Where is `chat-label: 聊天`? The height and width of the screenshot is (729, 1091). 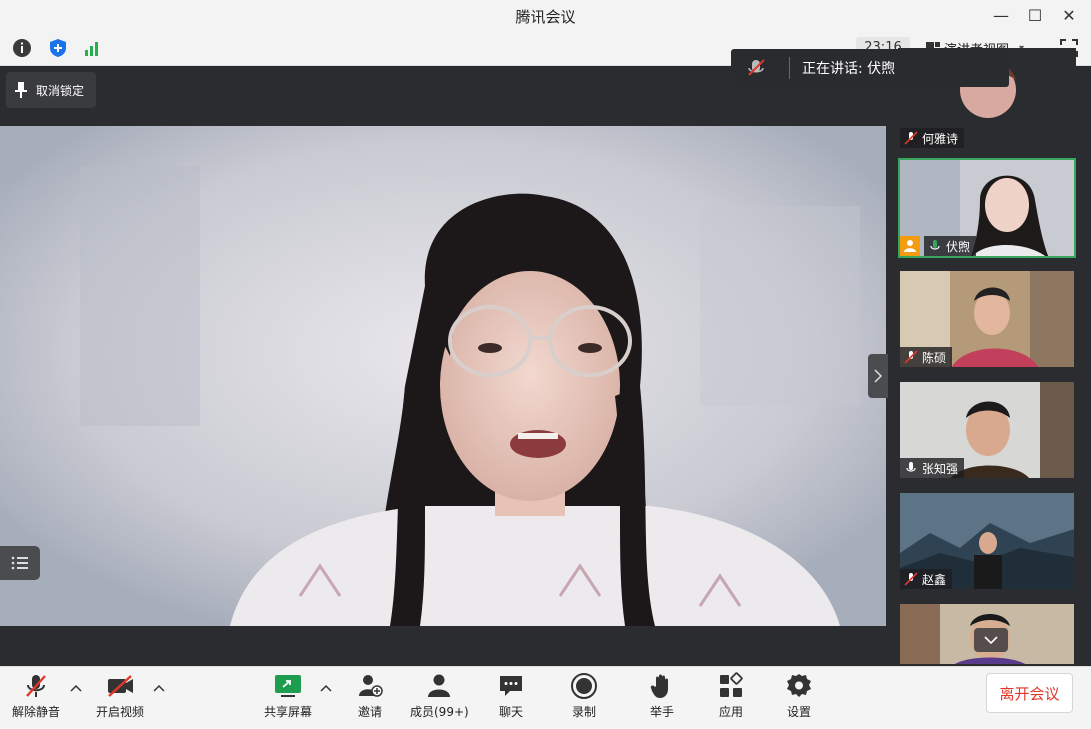 chat-label: 聊天 is located at coordinates (510, 712).